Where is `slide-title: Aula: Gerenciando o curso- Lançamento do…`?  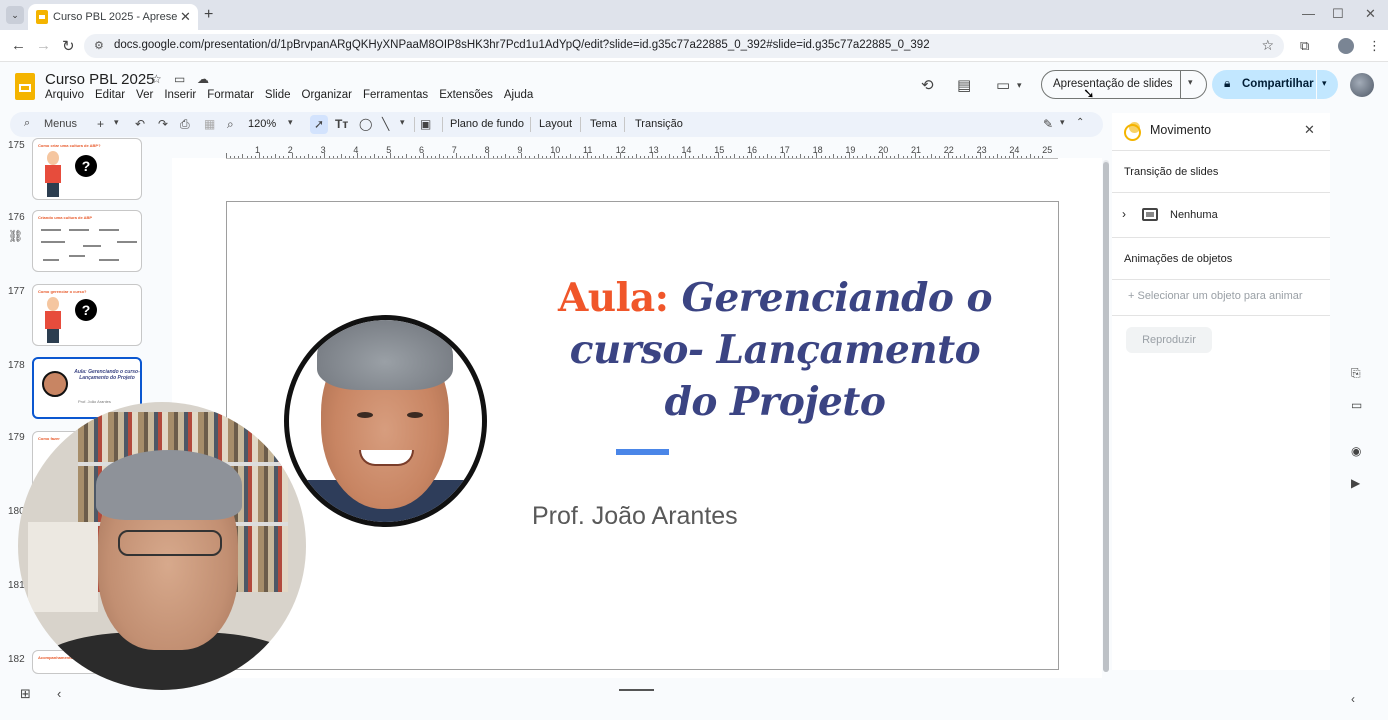
slide-title: Aula: Gerenciando o curso- Lançamento do… is located at coordinates (775, 350).